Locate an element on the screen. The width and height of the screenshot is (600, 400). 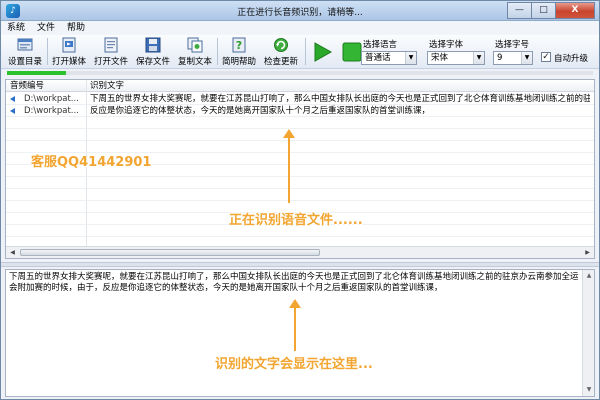
scrollbar-thumb is located at coordinates (170, 252).